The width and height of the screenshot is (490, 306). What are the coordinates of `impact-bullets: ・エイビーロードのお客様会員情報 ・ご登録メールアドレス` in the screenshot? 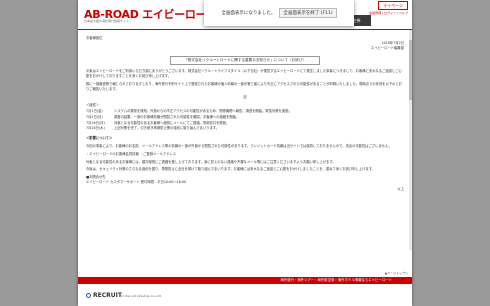 It's located at (131, 153).